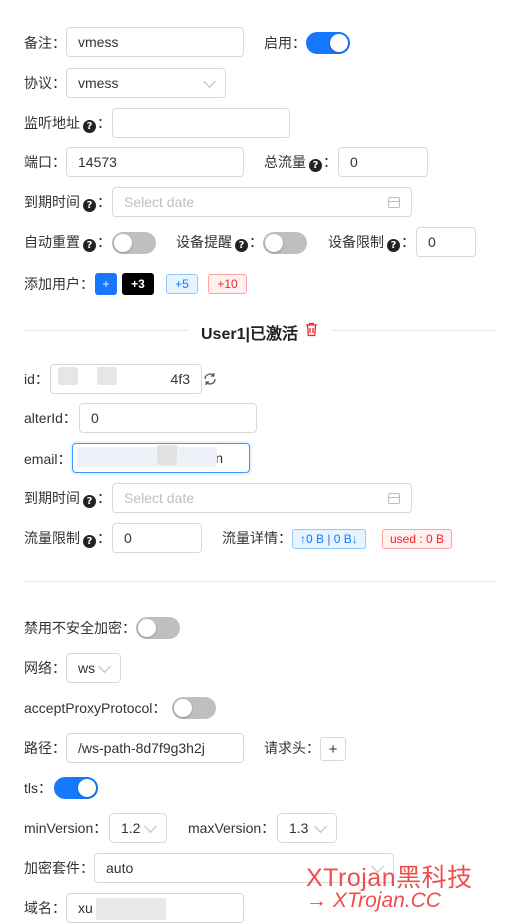 Image resolution: width=514 pixels, height=924 pixels. I want to click on device-limit-row: 设备限制?：, so click(371, 242).